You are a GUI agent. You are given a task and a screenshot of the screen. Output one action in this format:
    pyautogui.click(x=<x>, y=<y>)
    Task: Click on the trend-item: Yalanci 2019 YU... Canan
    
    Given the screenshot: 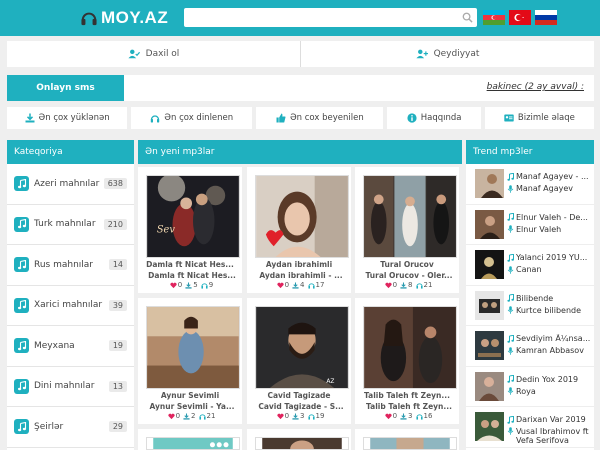 What is the action you would take?
    pyautogui.click(x=530, y=265)
    